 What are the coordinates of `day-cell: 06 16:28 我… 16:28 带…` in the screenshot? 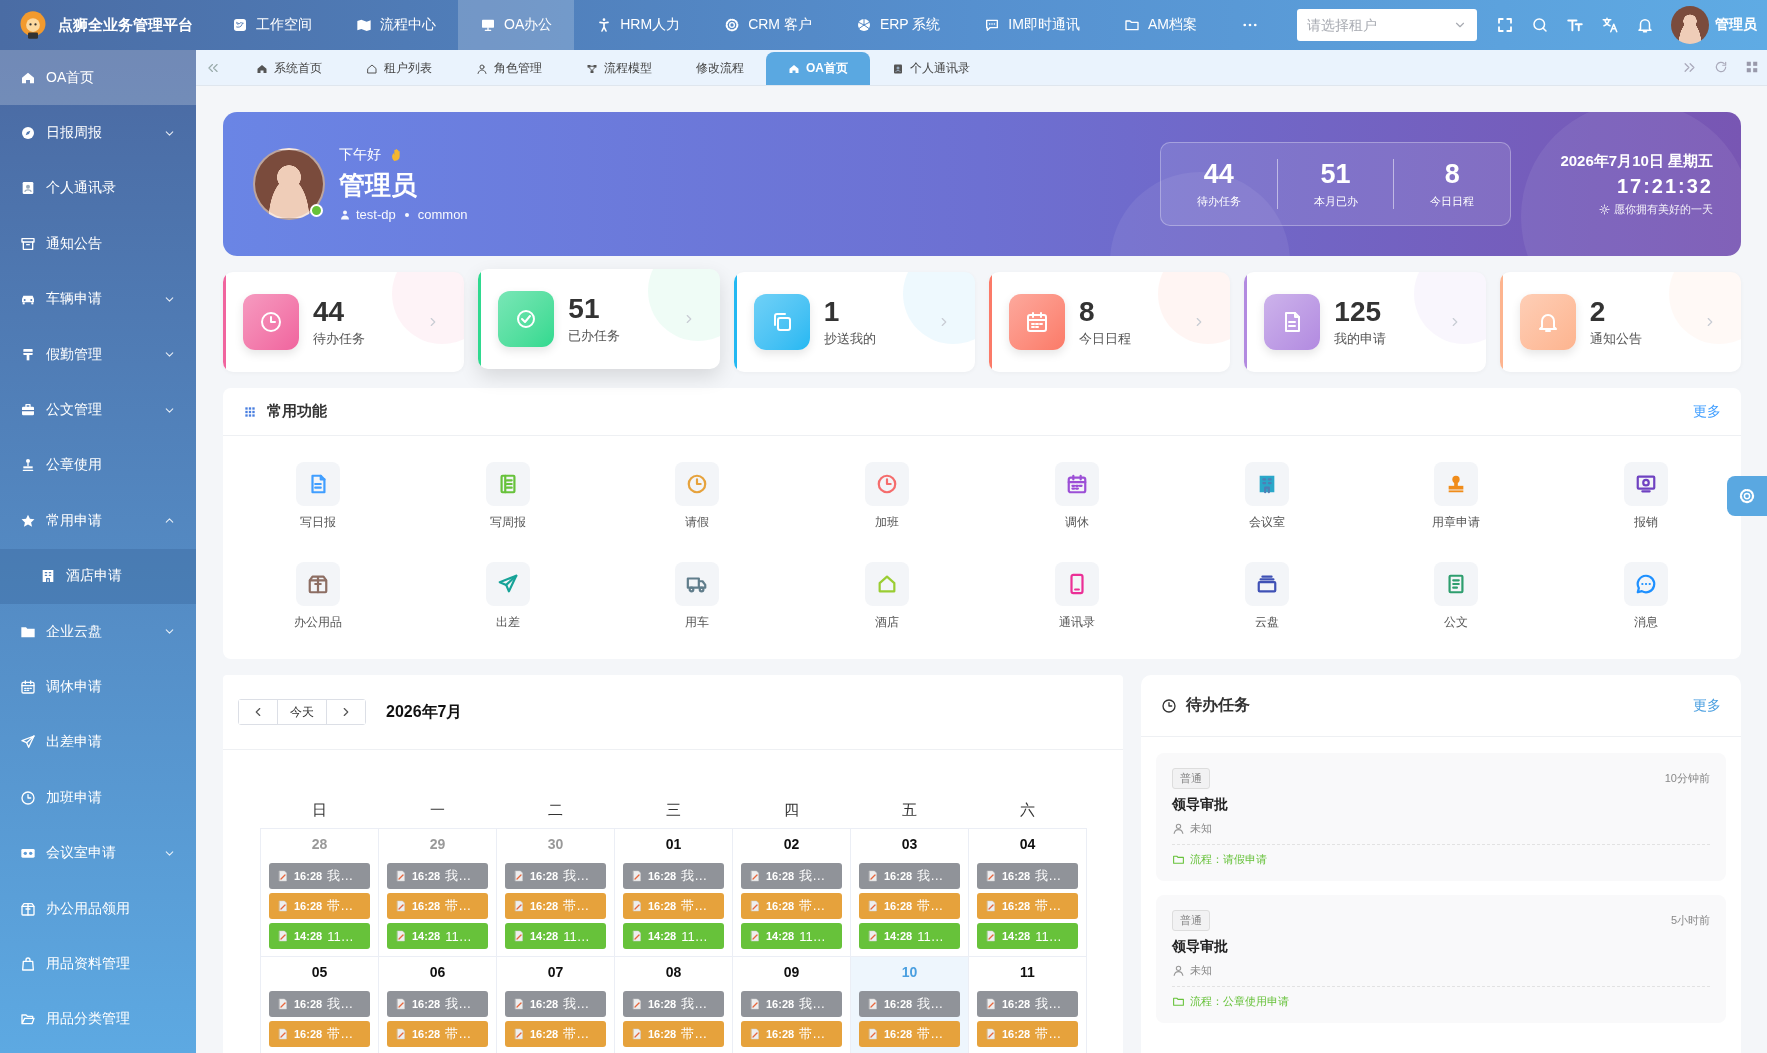 It's located at (438, 1005).